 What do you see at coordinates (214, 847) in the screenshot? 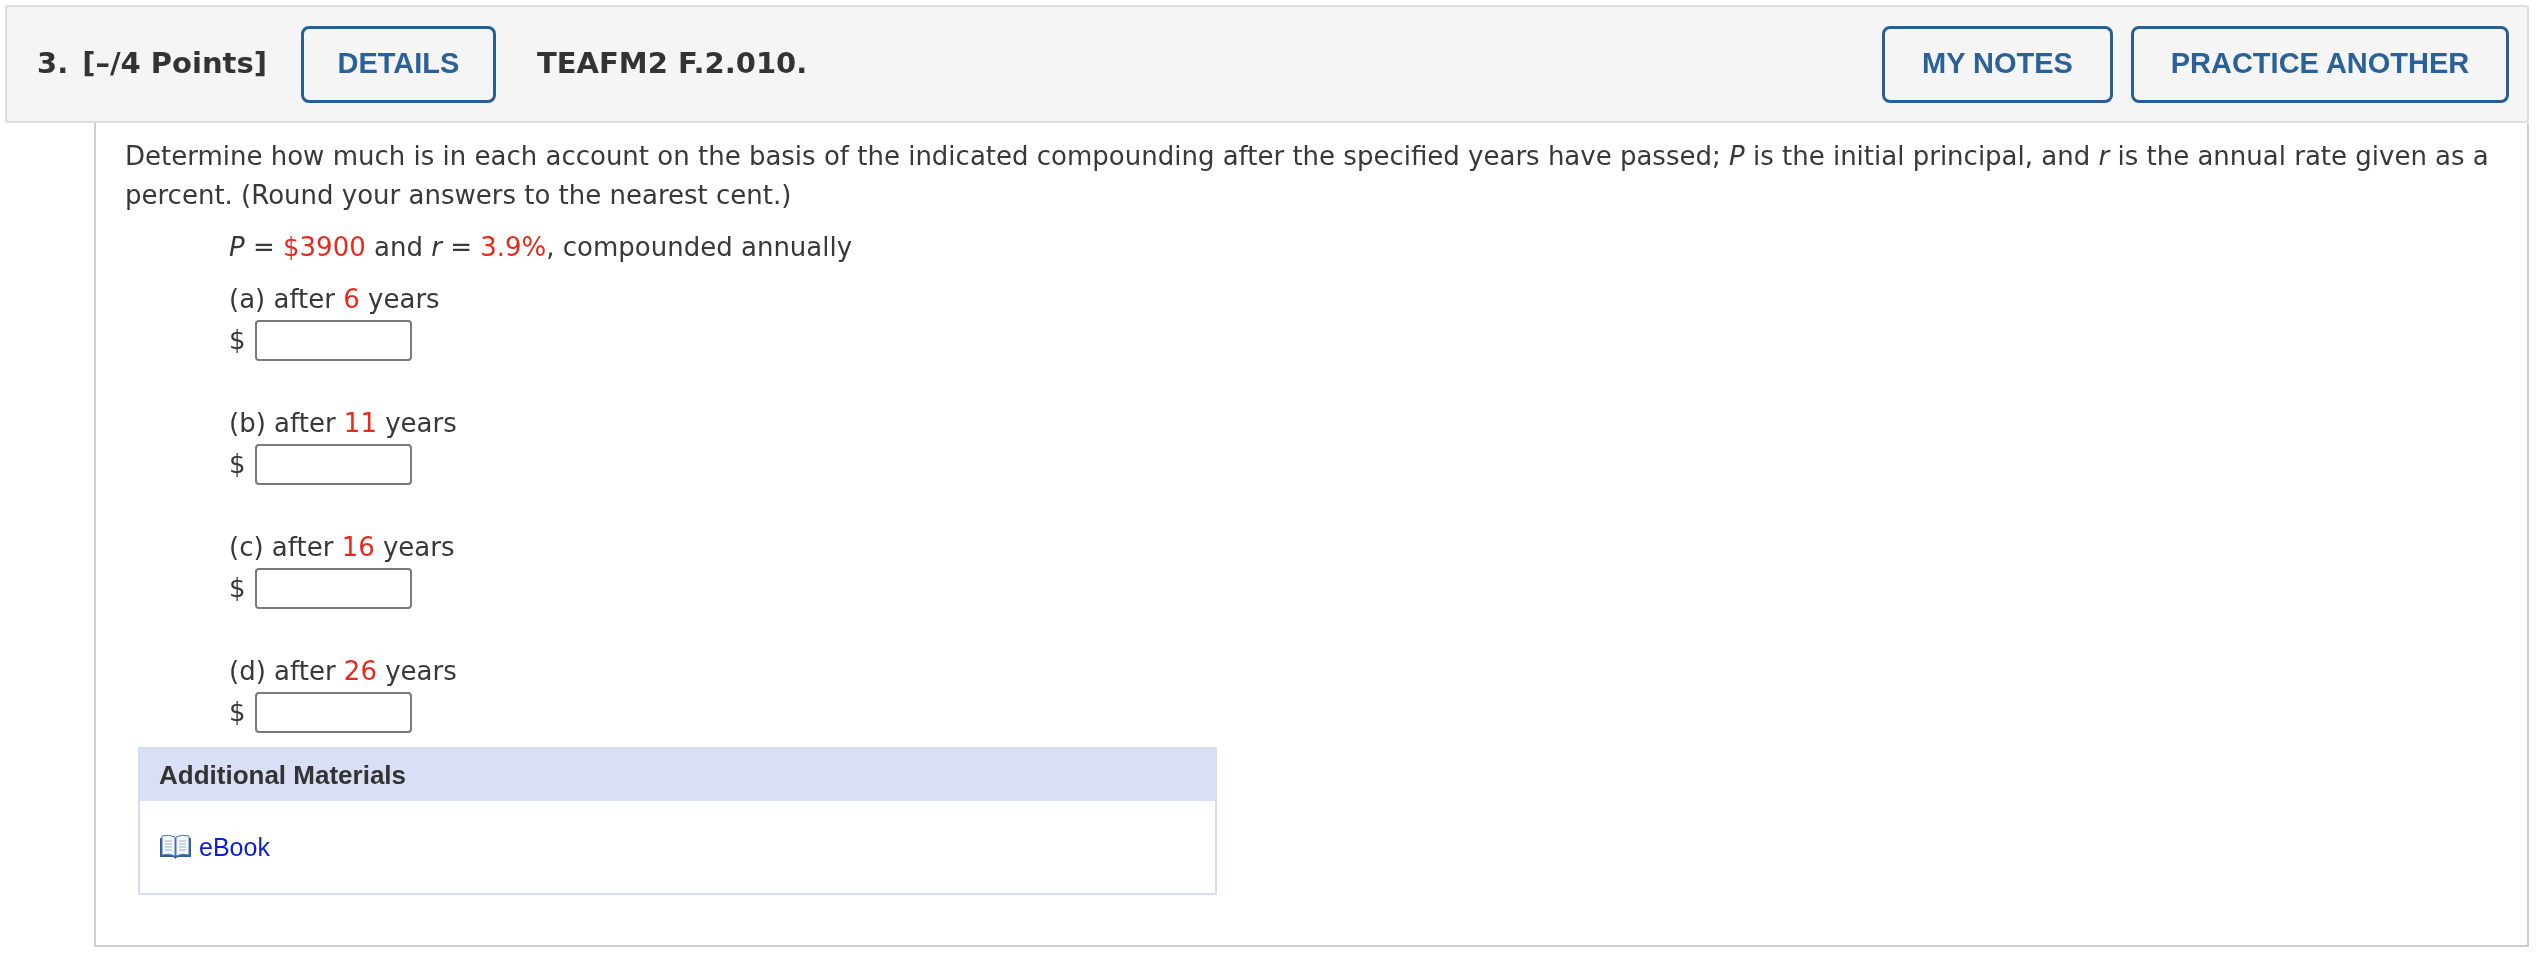
I see `ebook-link: eBook` at bounding box center [214, 847].